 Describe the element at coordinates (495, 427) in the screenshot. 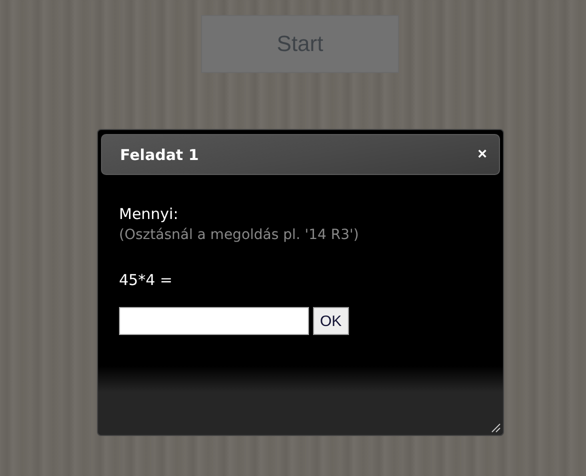

I see `resize-grip-icon` at that location.